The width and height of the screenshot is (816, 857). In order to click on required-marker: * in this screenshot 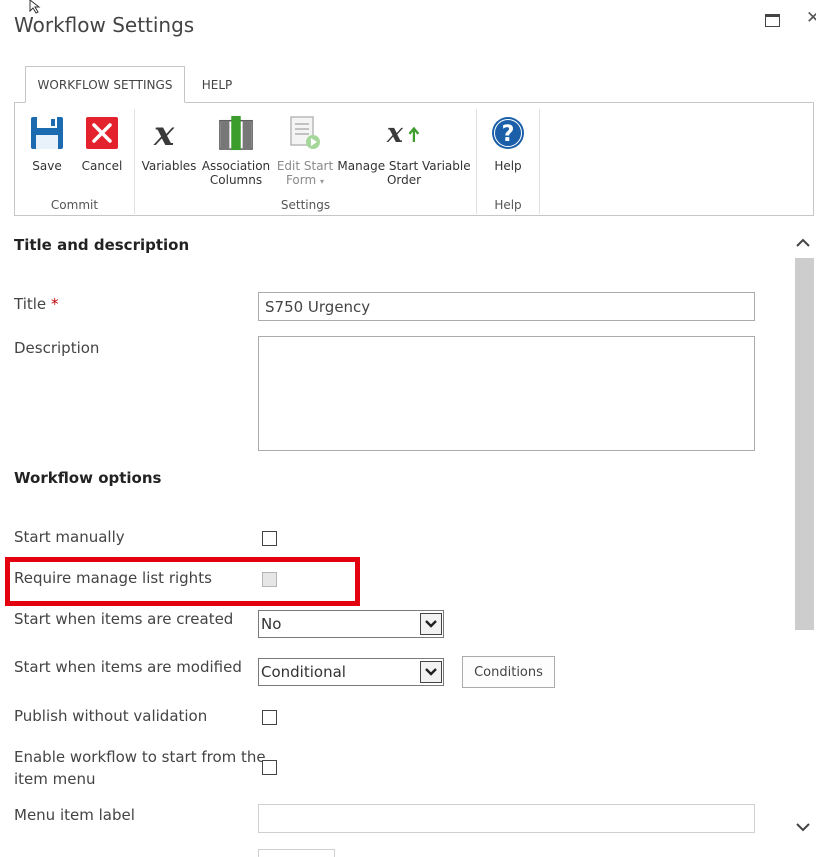, I will do `click(54, 304)`.